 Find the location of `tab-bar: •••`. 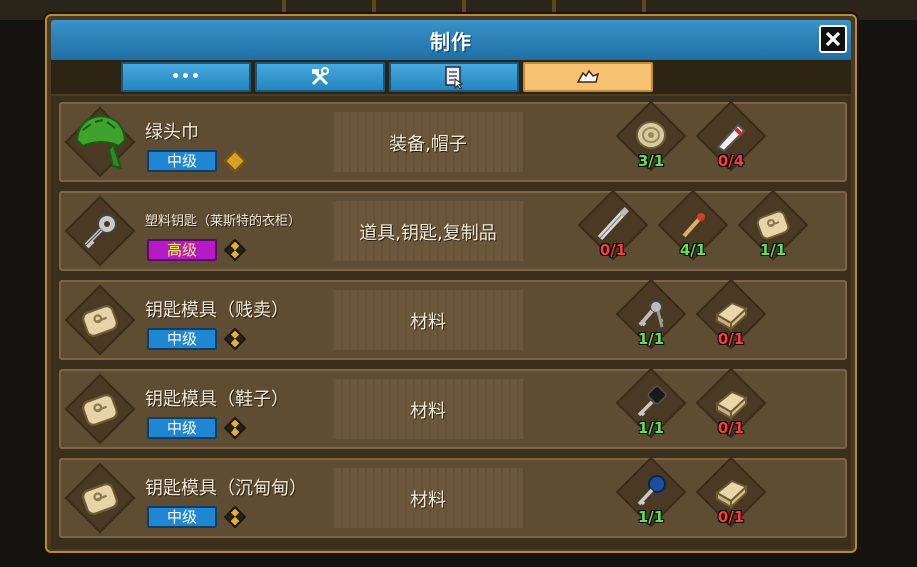

tab-bar: ••• is located at coordinates (451, 77).